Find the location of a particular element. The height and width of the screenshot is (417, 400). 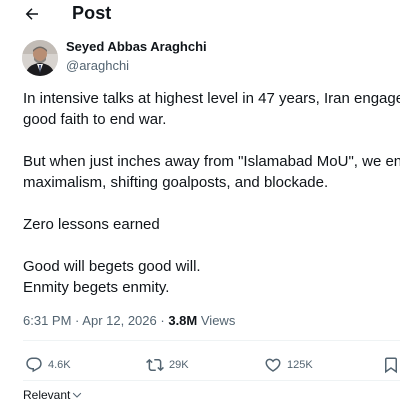

bookmark-icon is located at coordinates (391, 365).